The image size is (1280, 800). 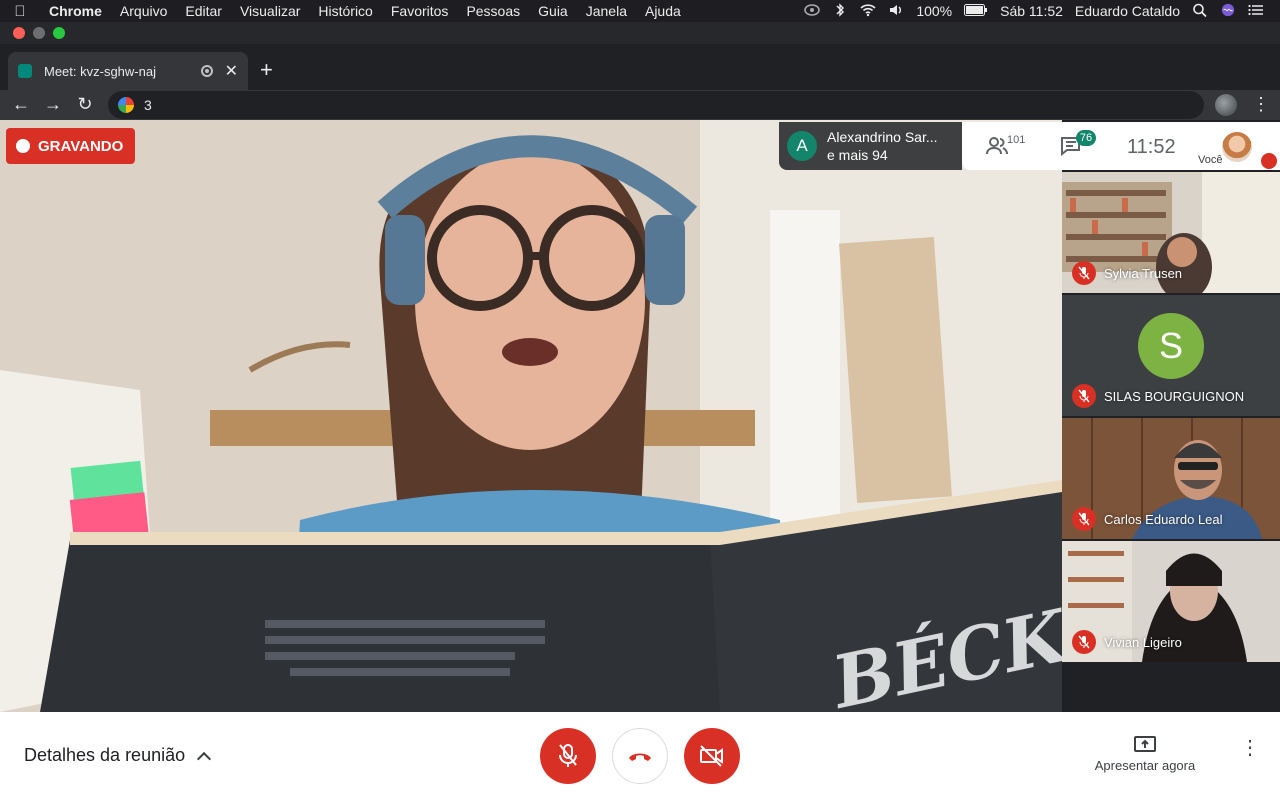 What do you see at coordinates (85, 104) in the screenshot?
I see `reload-icon: ↻` at bounding box center [85, 104].